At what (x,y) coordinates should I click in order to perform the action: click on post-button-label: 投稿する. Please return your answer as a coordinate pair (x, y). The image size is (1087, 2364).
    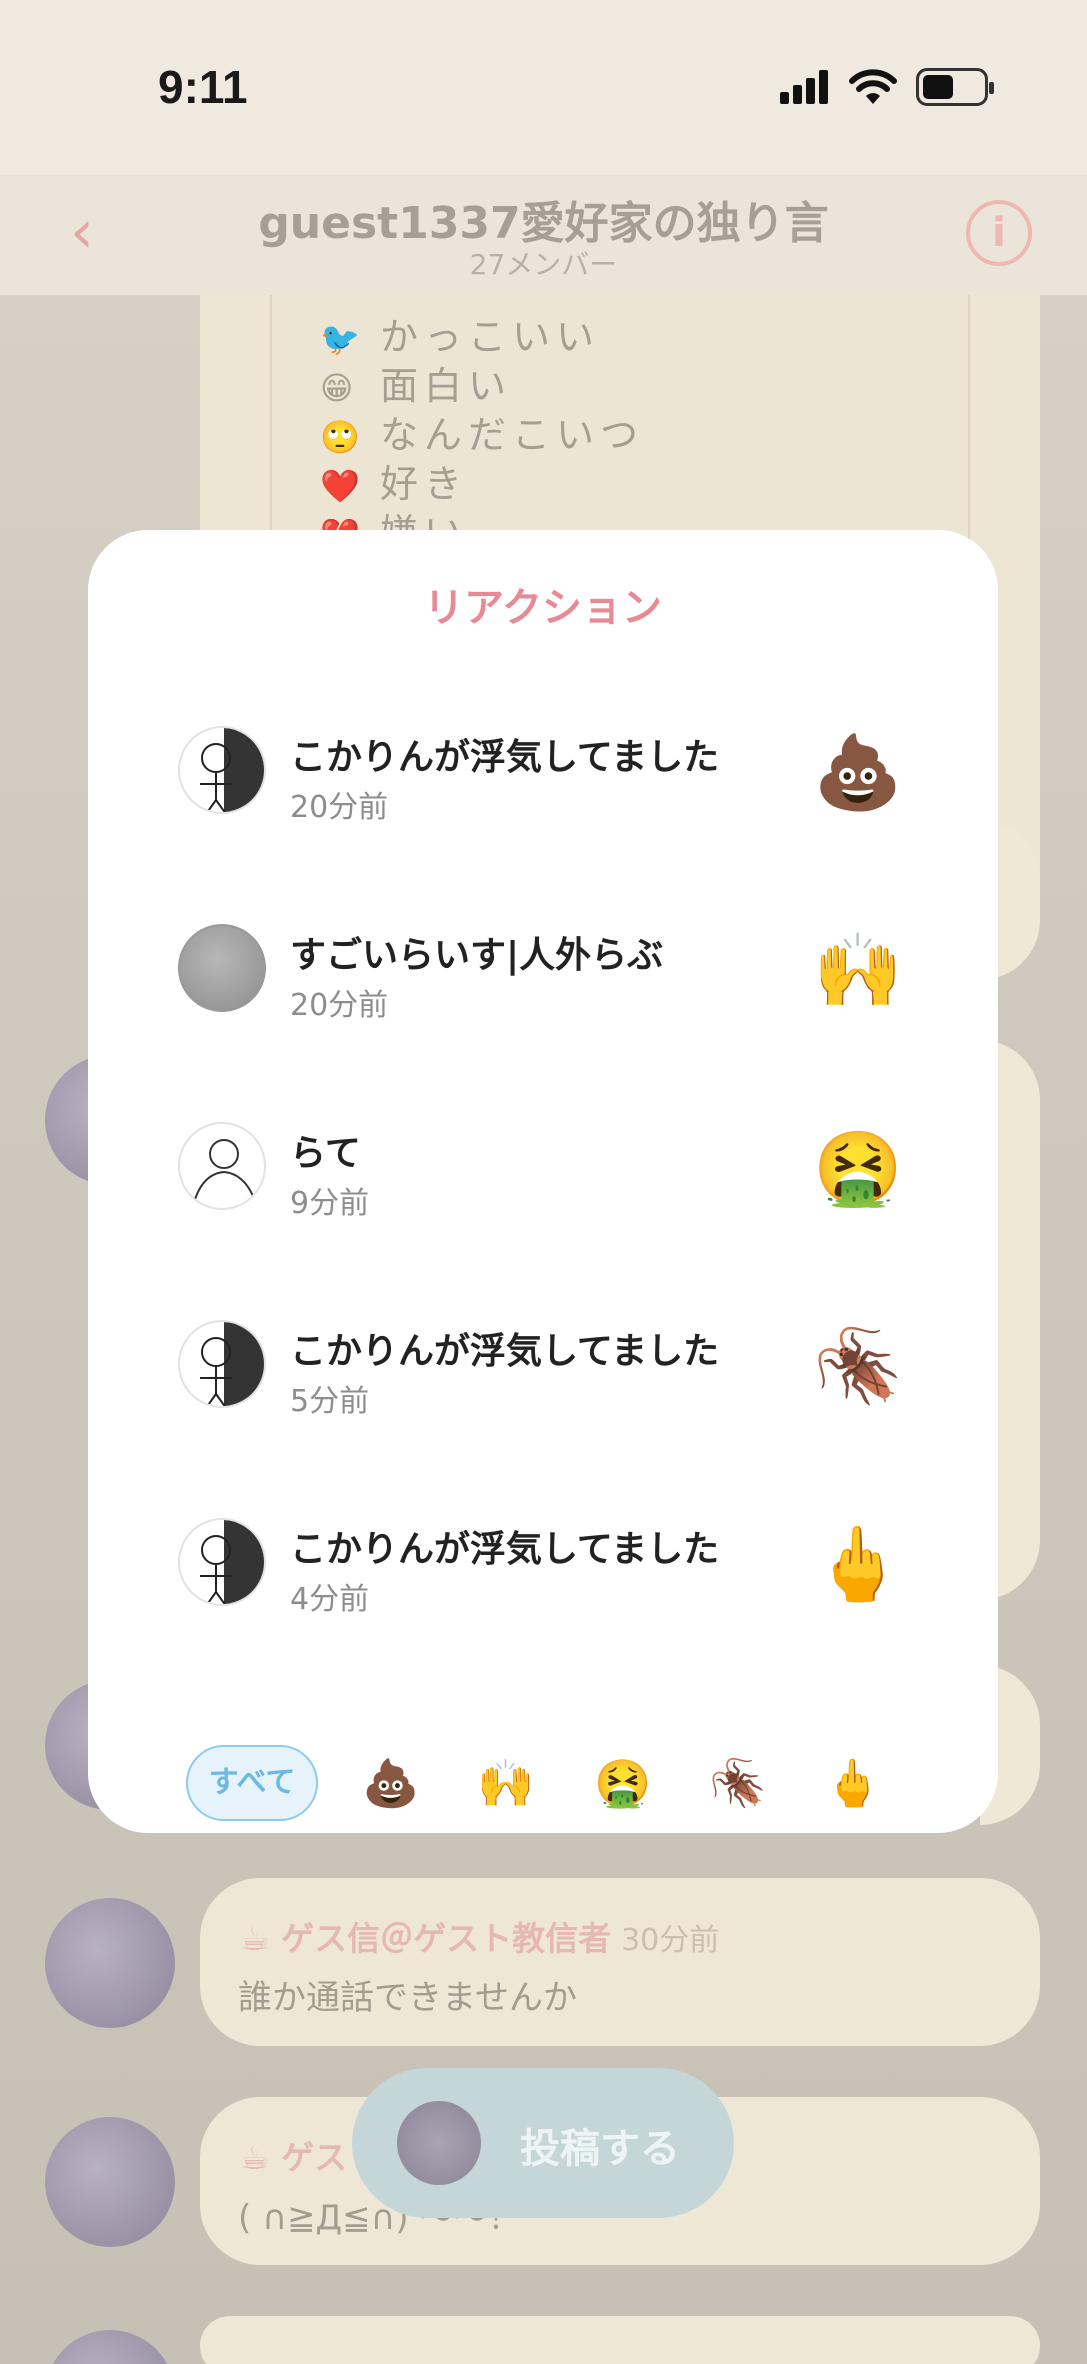
    Looking at the image, I should click on (600, 2149).